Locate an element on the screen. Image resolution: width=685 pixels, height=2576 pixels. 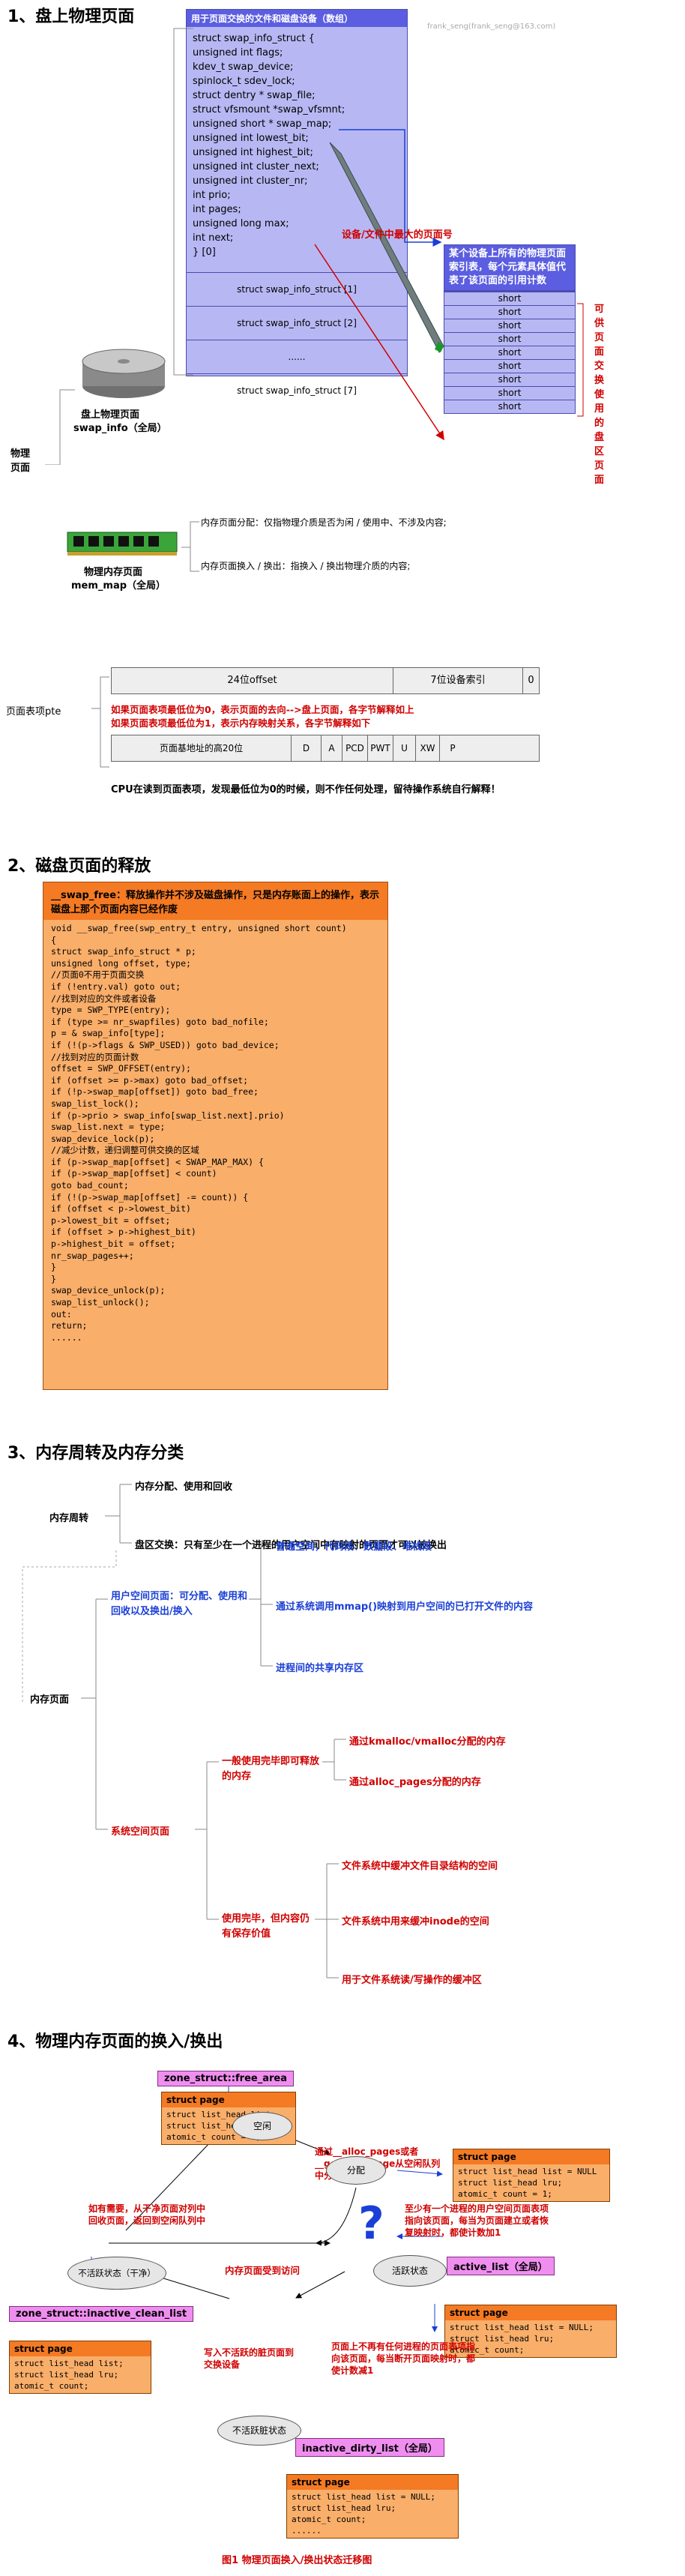
disk-icon is located at coordinates (124, 374).